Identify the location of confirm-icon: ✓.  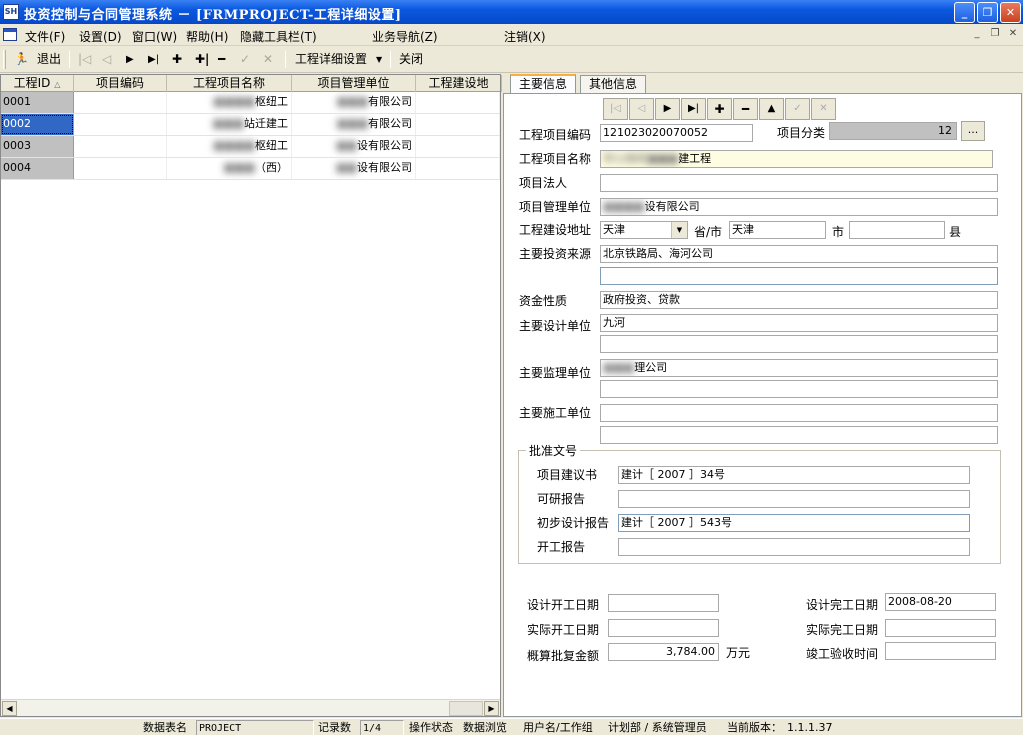
(245, 59).